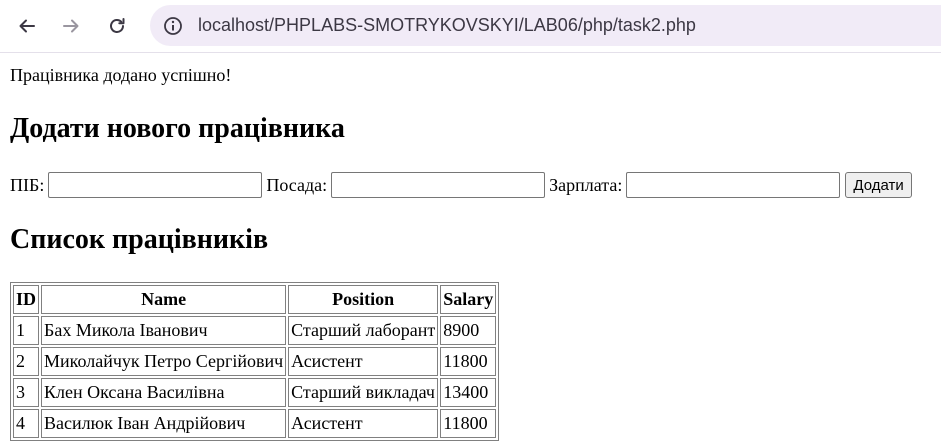 The height and width of the screenshot is (441, 941). Describe the element at coordinates (468, 392) in the screenshot. I see `cell-salary: 13400` at that location.